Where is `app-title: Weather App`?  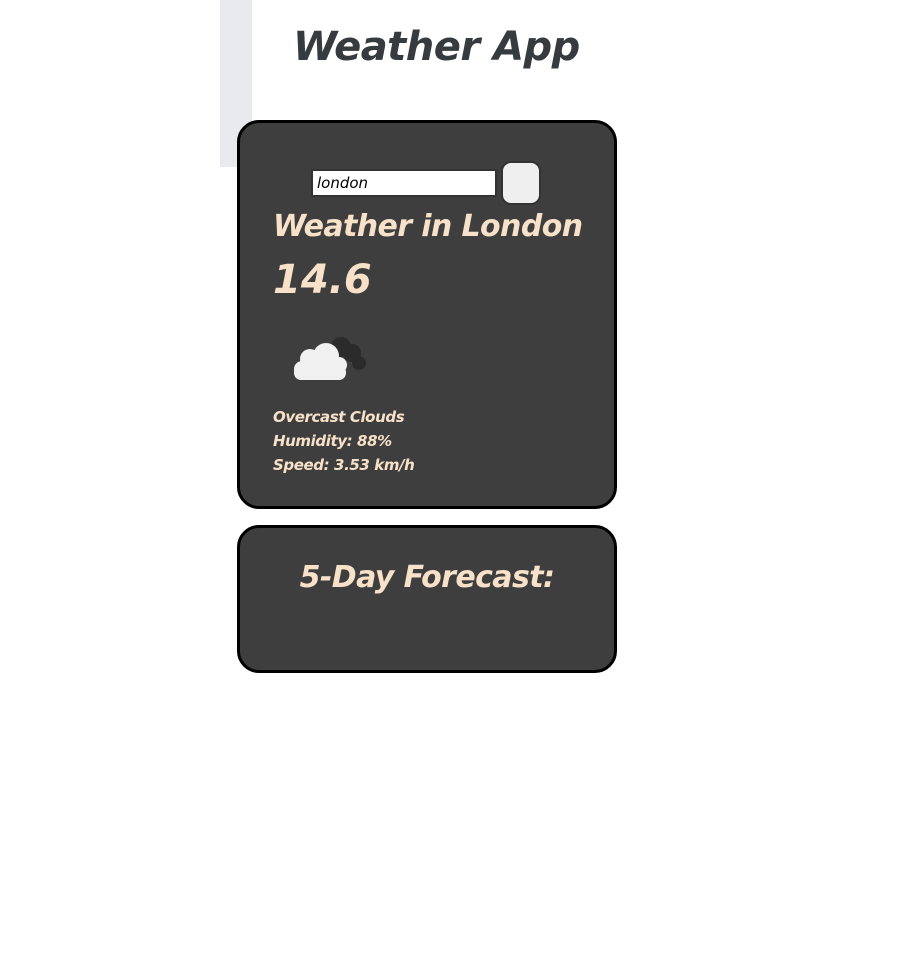
app-title: Weather App is located at coordinates (436, 47).